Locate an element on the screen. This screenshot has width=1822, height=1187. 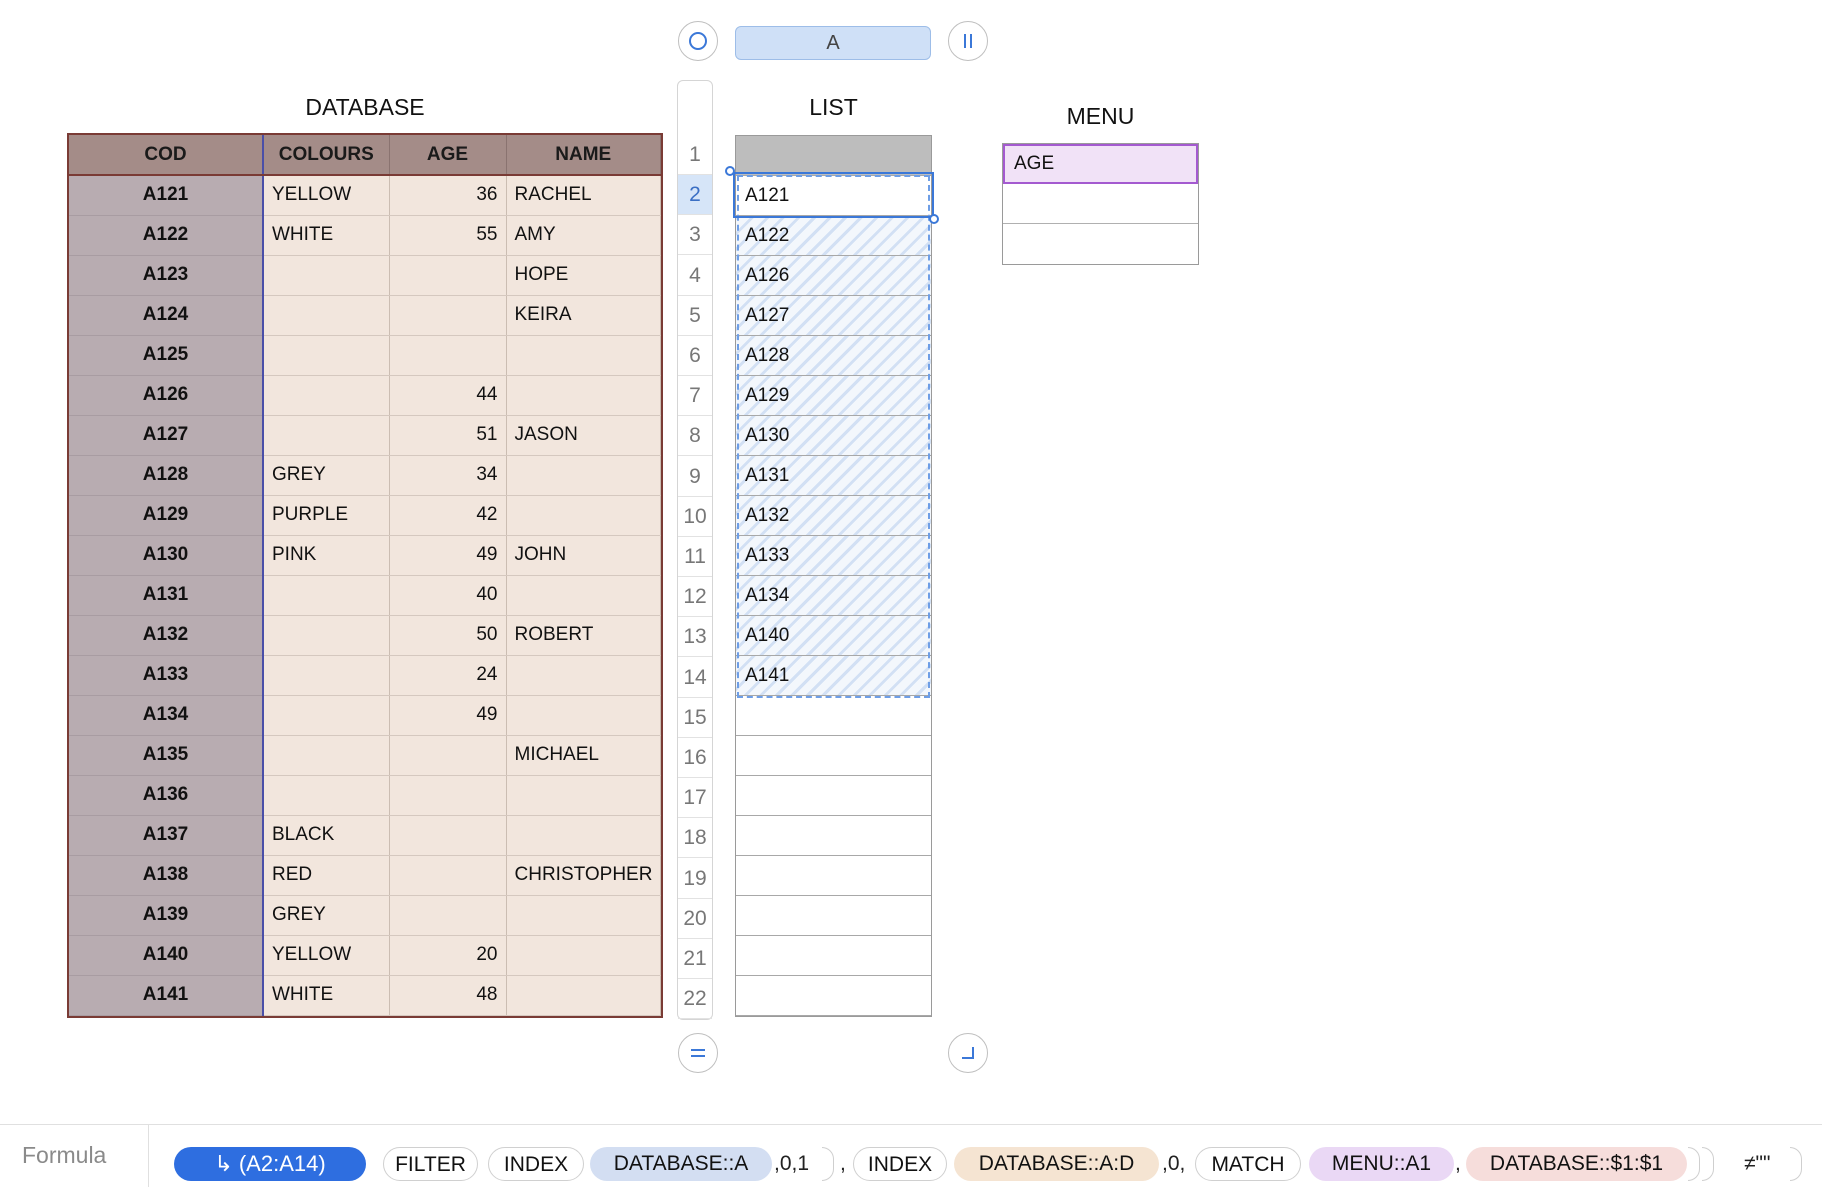
row-number: 18 is located at coordinates (695, 838).